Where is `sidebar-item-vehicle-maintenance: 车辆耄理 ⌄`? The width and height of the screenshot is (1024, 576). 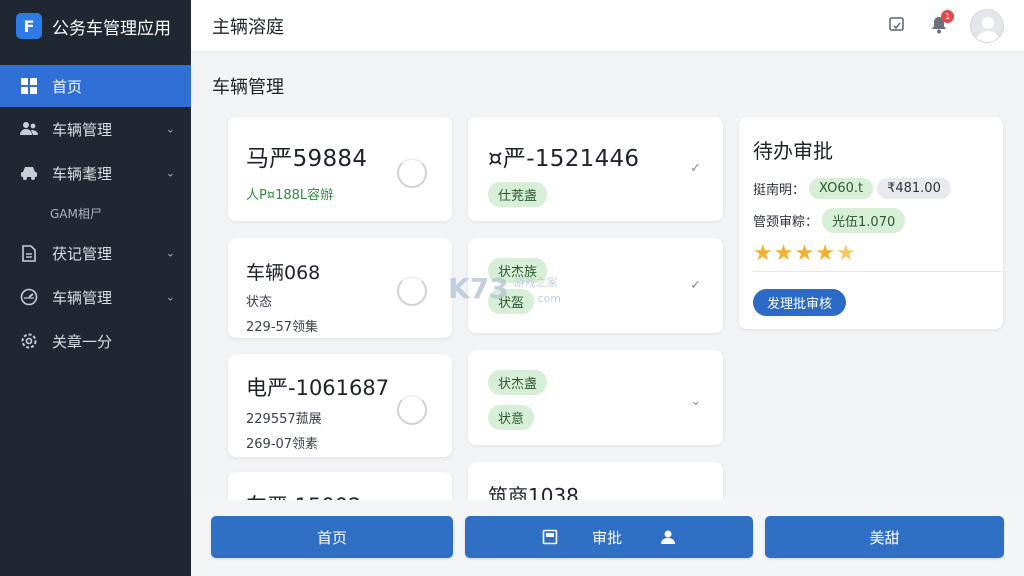 sidebar-item-vehicle-maintenance: 车辆耄理 ⌄ is located at coordinates (95, 173).